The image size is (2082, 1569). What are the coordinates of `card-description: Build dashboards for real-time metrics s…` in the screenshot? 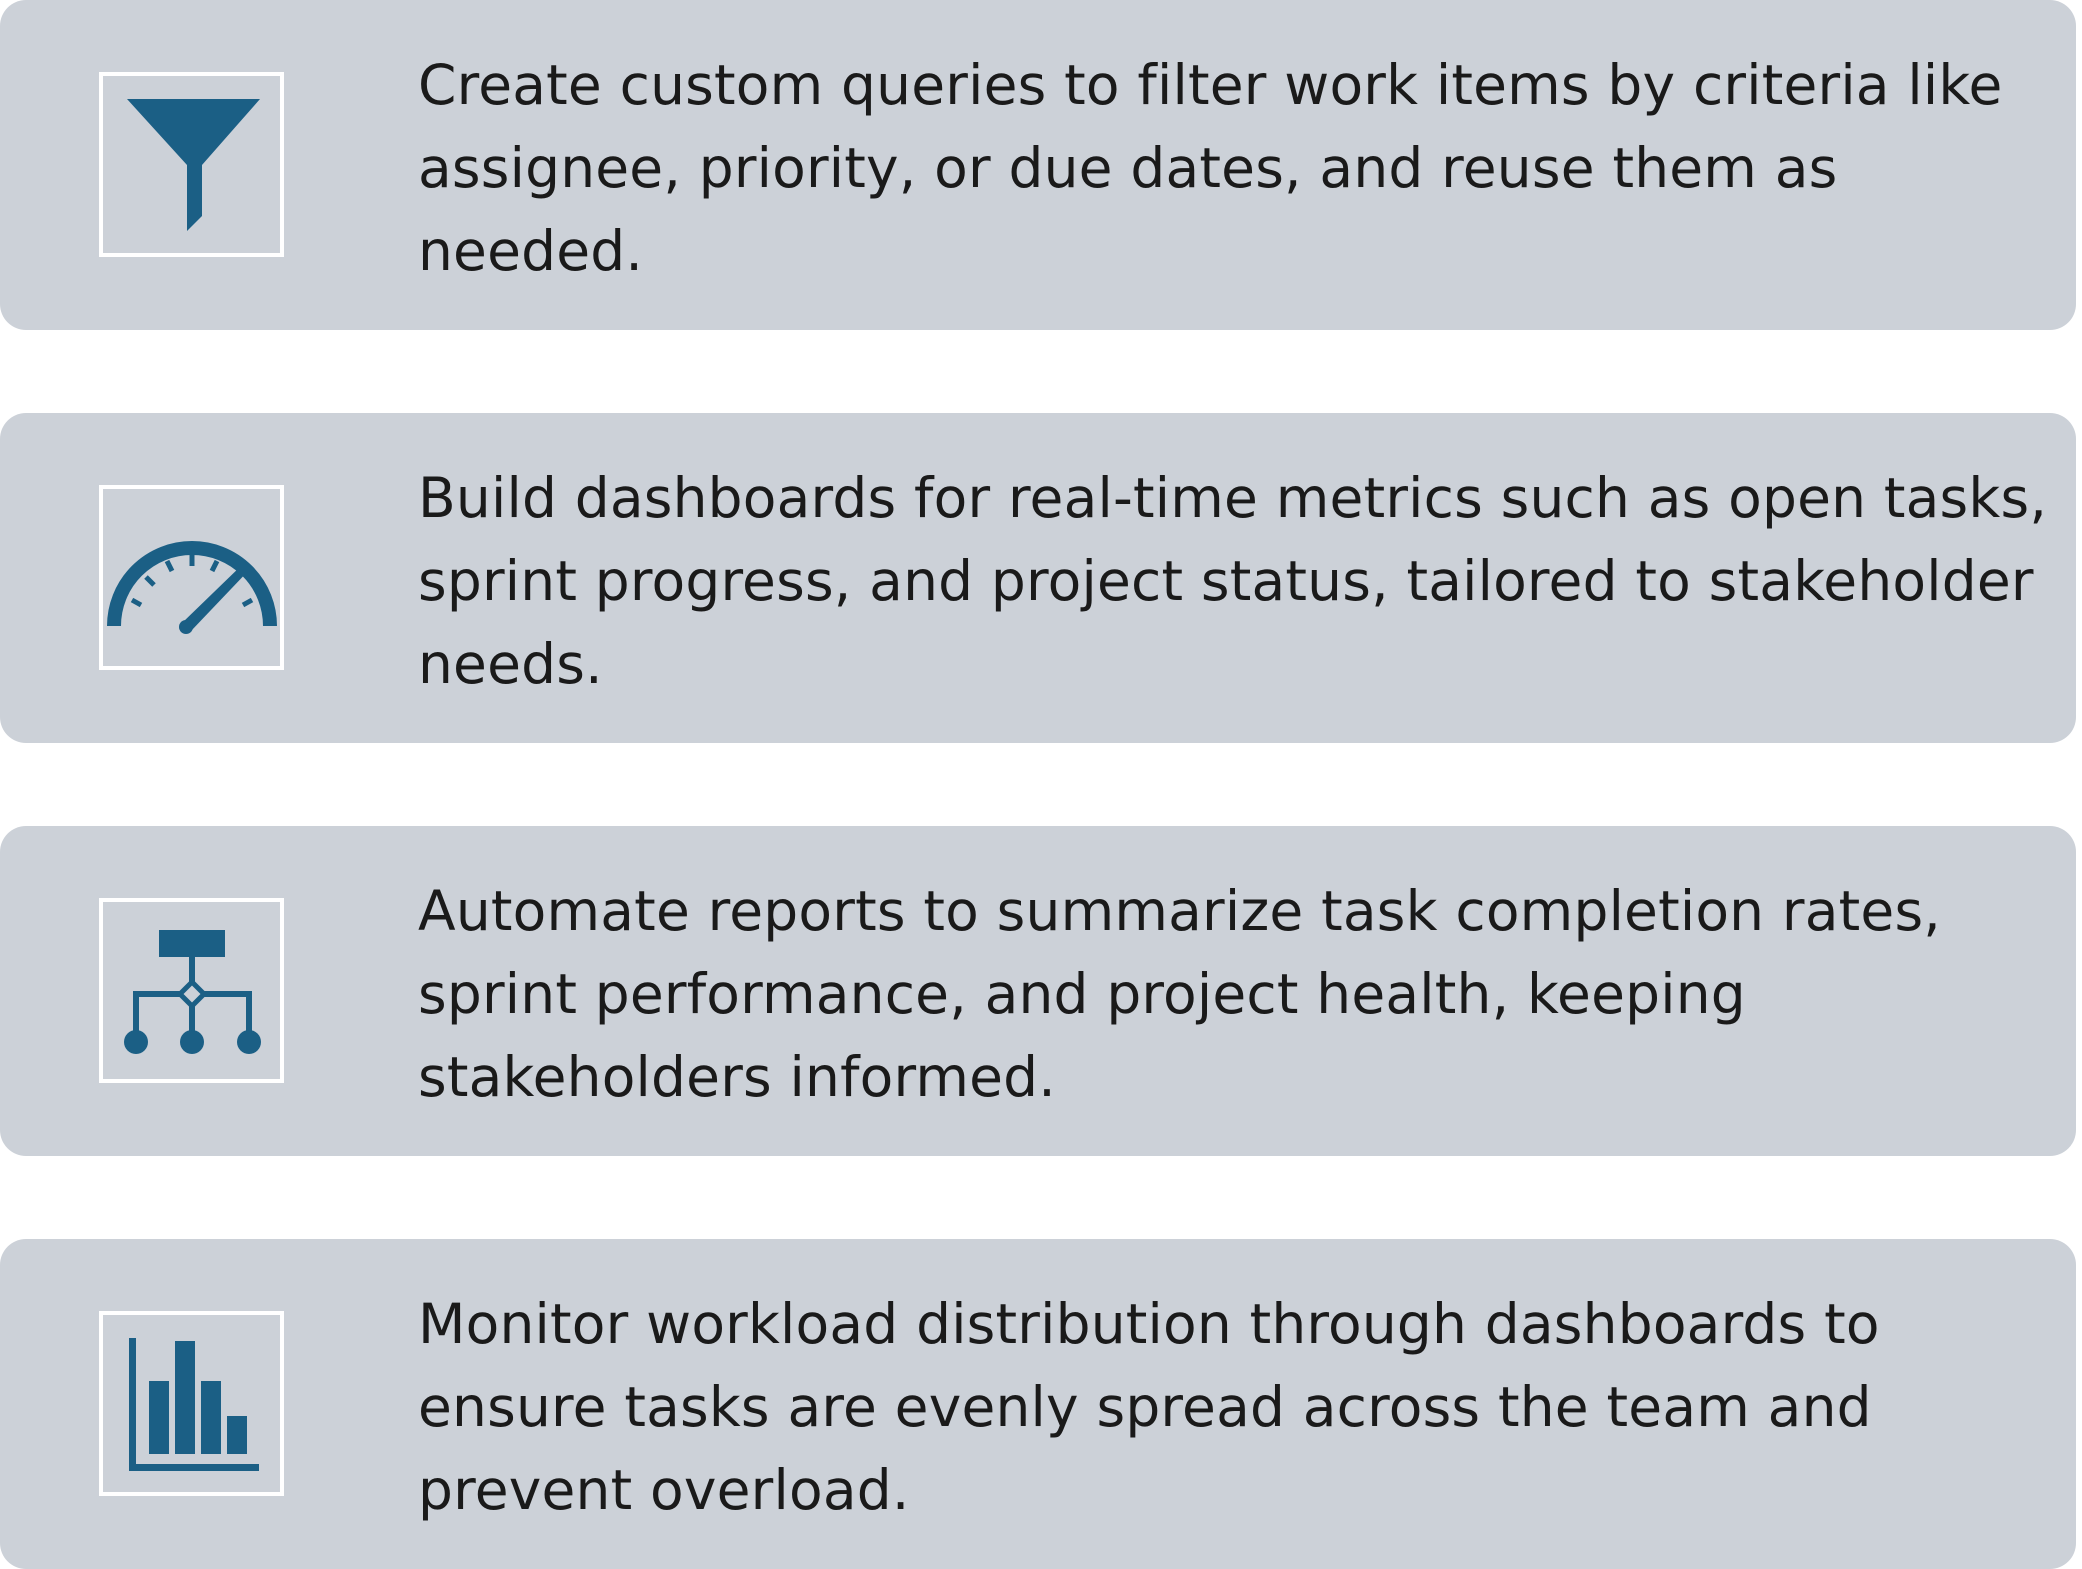 It's located at (1232, 581).